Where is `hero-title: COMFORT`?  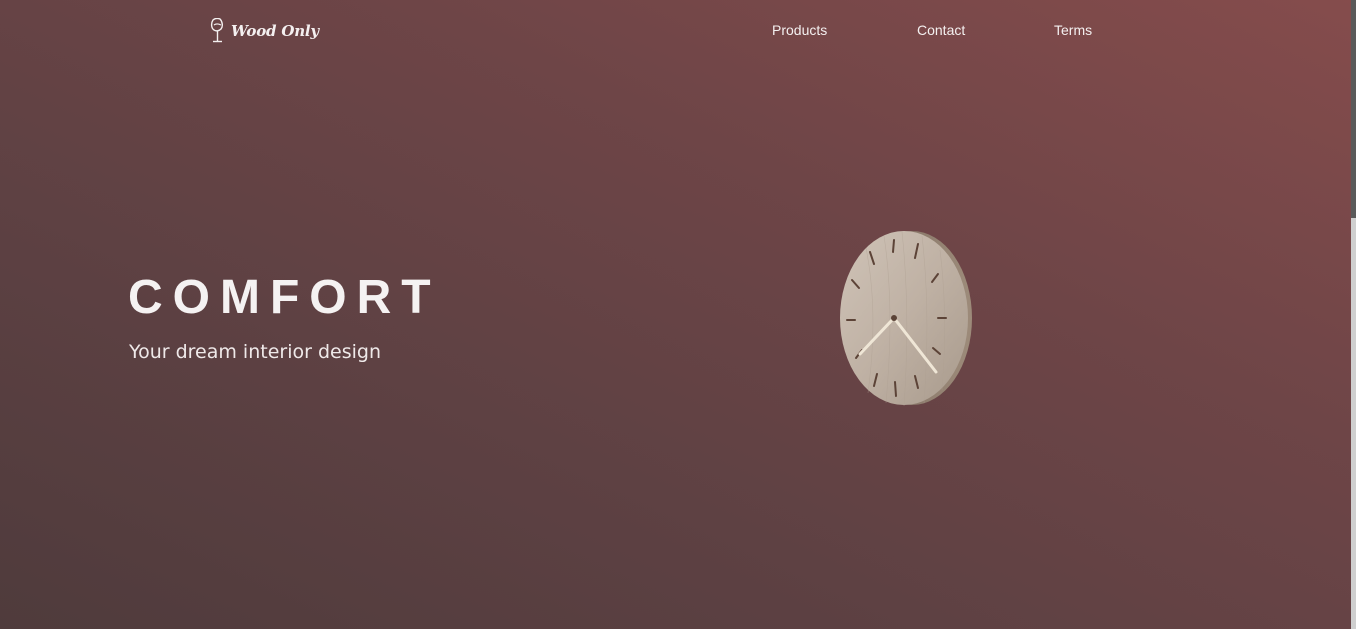 hero-title: COMFORT is located at coordinates (284, 297).